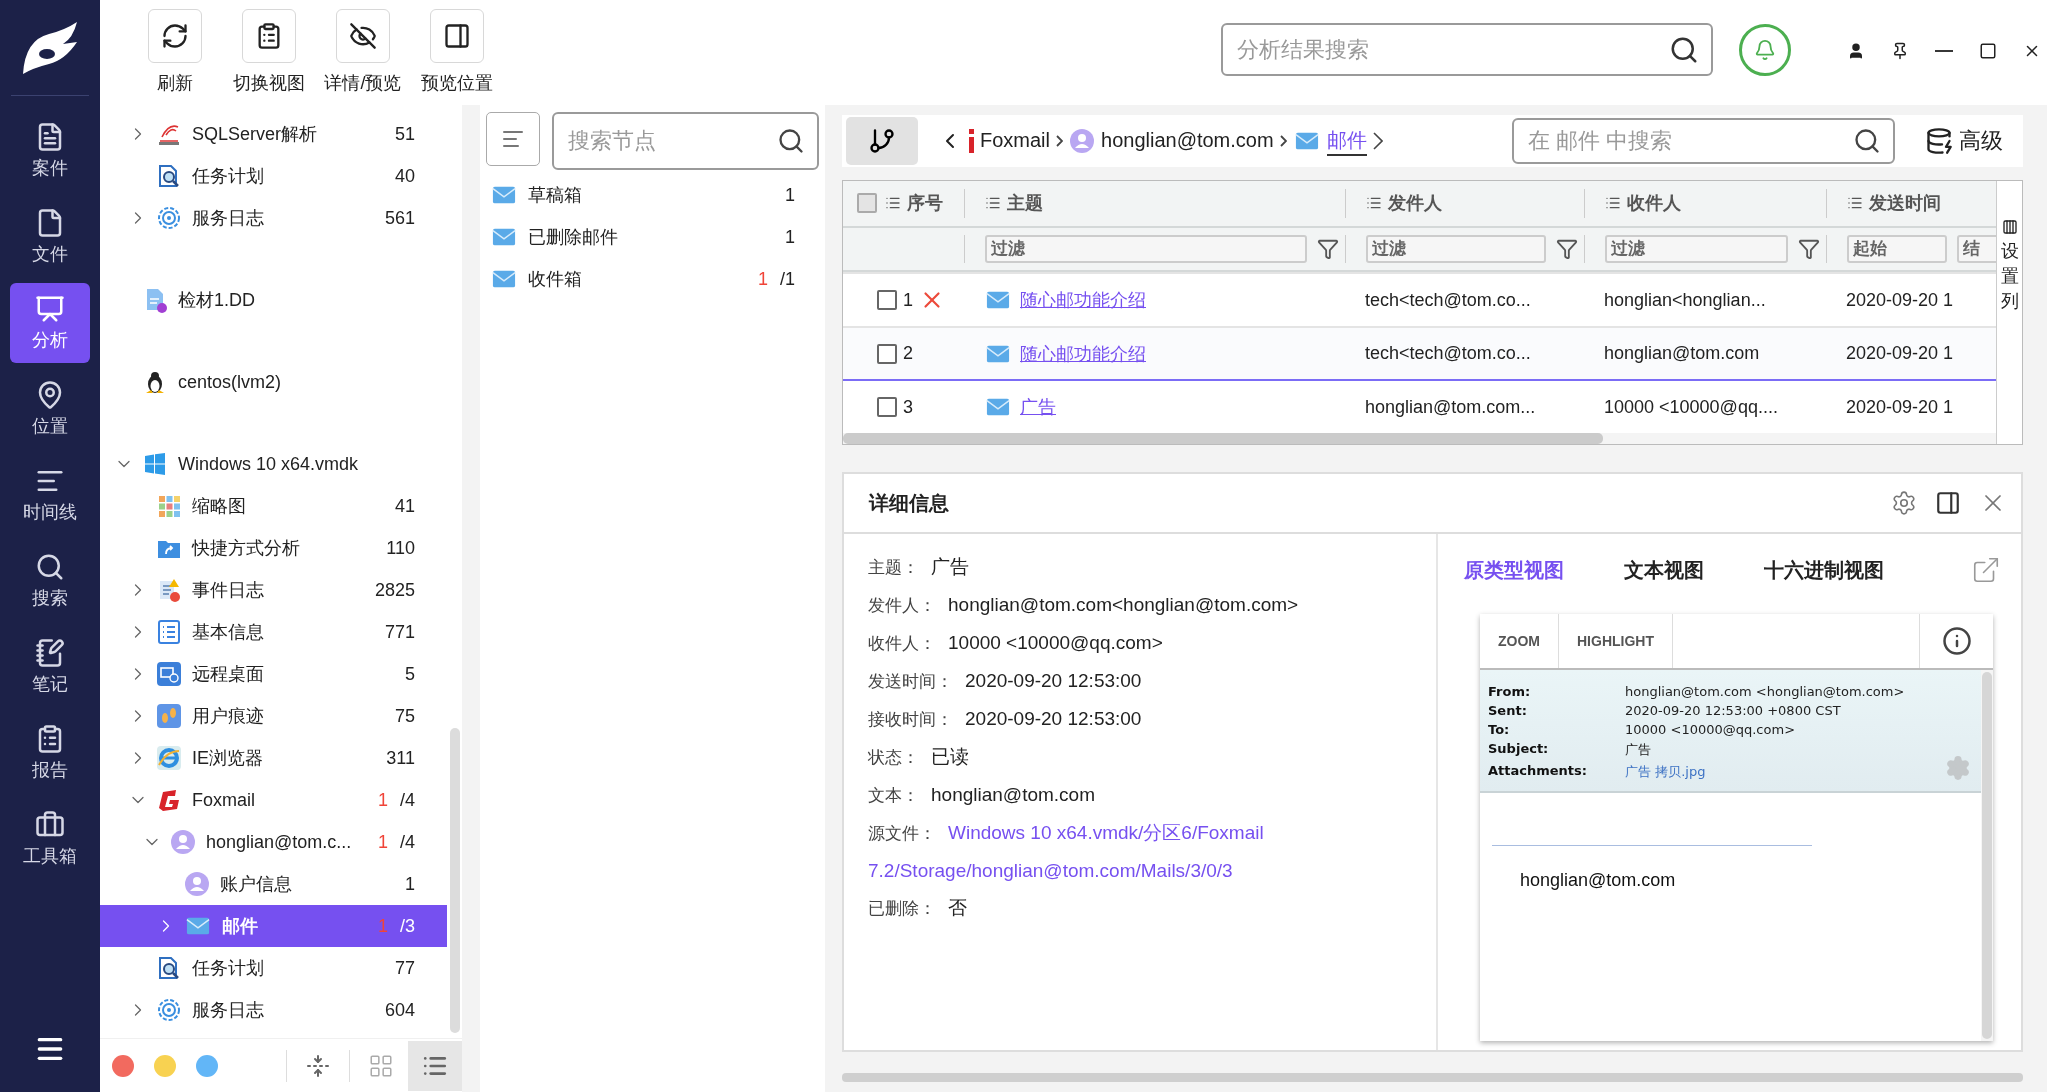 This screenshot has height=1092, width=2047. What do you see at coordinates (1283, 141) in the screenshot?
I see `chevron-right-icon` at bounding box center [1283, 141].